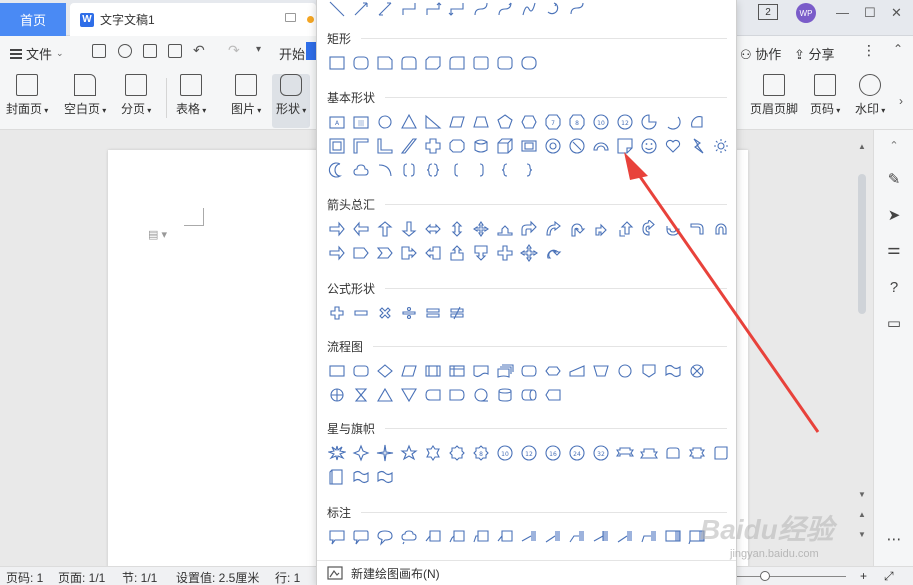 This screenshot has width=913, height=585. What do you see at coordinates (894, 323) in the screenshot?
I see `inbox-icon: ▭` at bounding box center [894, 323].